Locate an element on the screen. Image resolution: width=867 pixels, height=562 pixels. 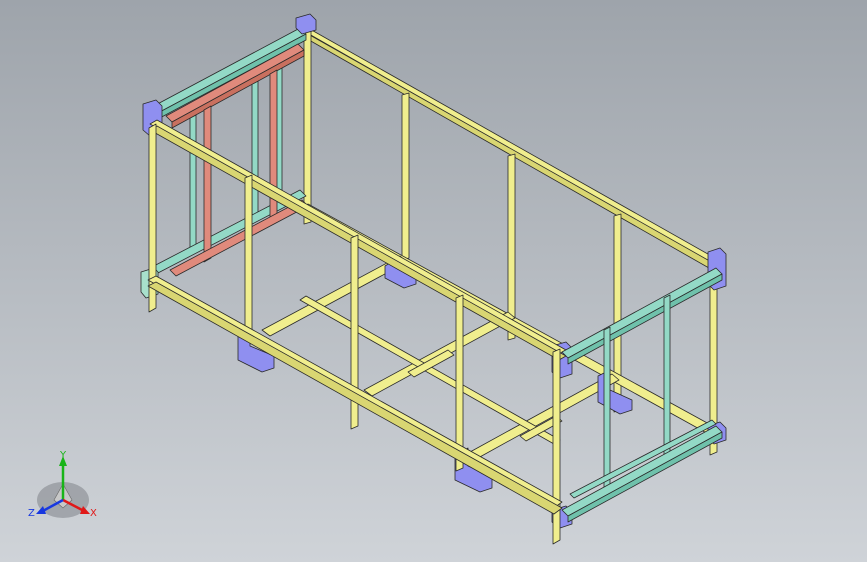
beam-right-teal-mid is located at coordinates (643, 459).